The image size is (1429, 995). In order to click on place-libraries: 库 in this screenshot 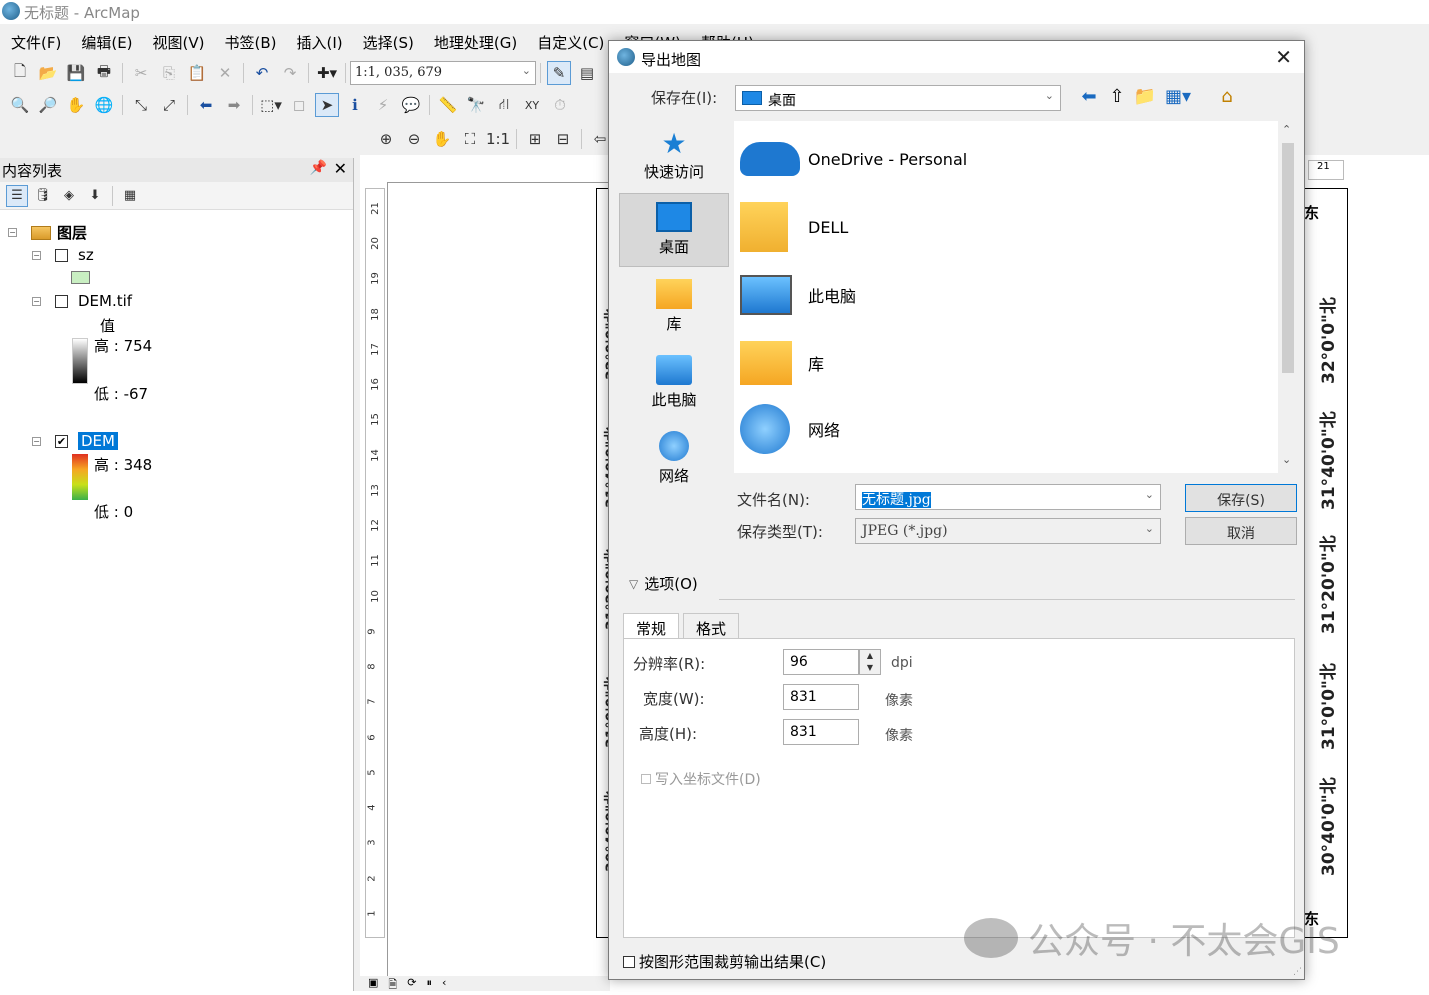, I will do `click(674, 308)`.